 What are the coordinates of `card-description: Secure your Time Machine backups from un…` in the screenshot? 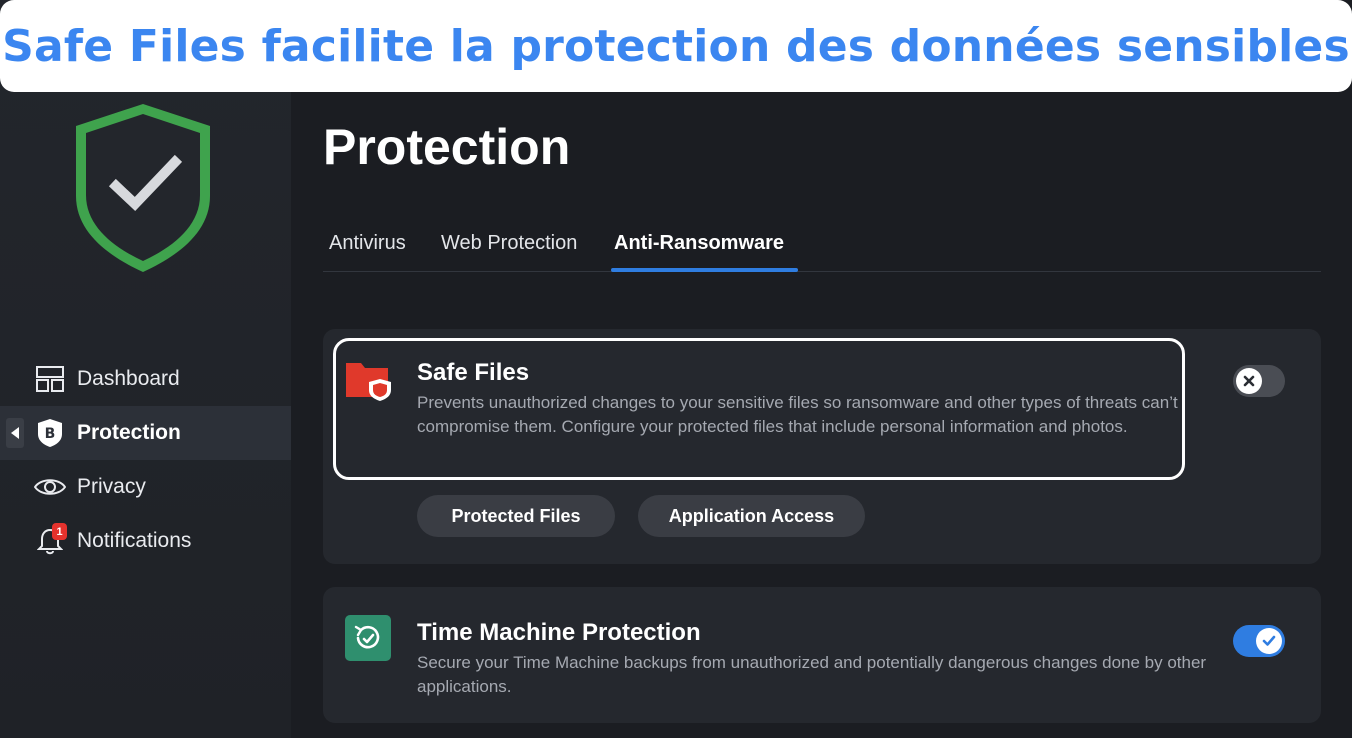 It's located at (812, 674).